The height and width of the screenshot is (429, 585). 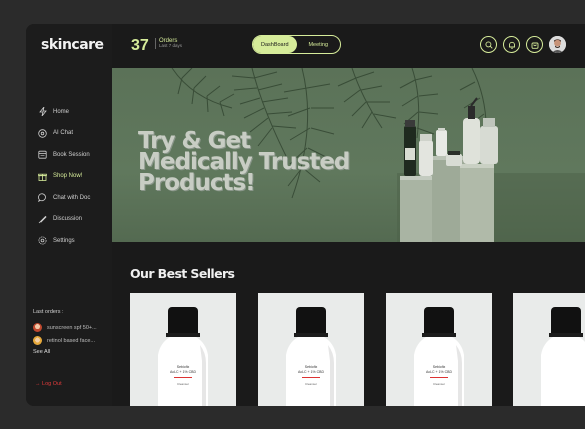 What do you see at coordinates (42, 219) in the screenshot?
I see `discussion-icon` at bounding box center [42, 219].